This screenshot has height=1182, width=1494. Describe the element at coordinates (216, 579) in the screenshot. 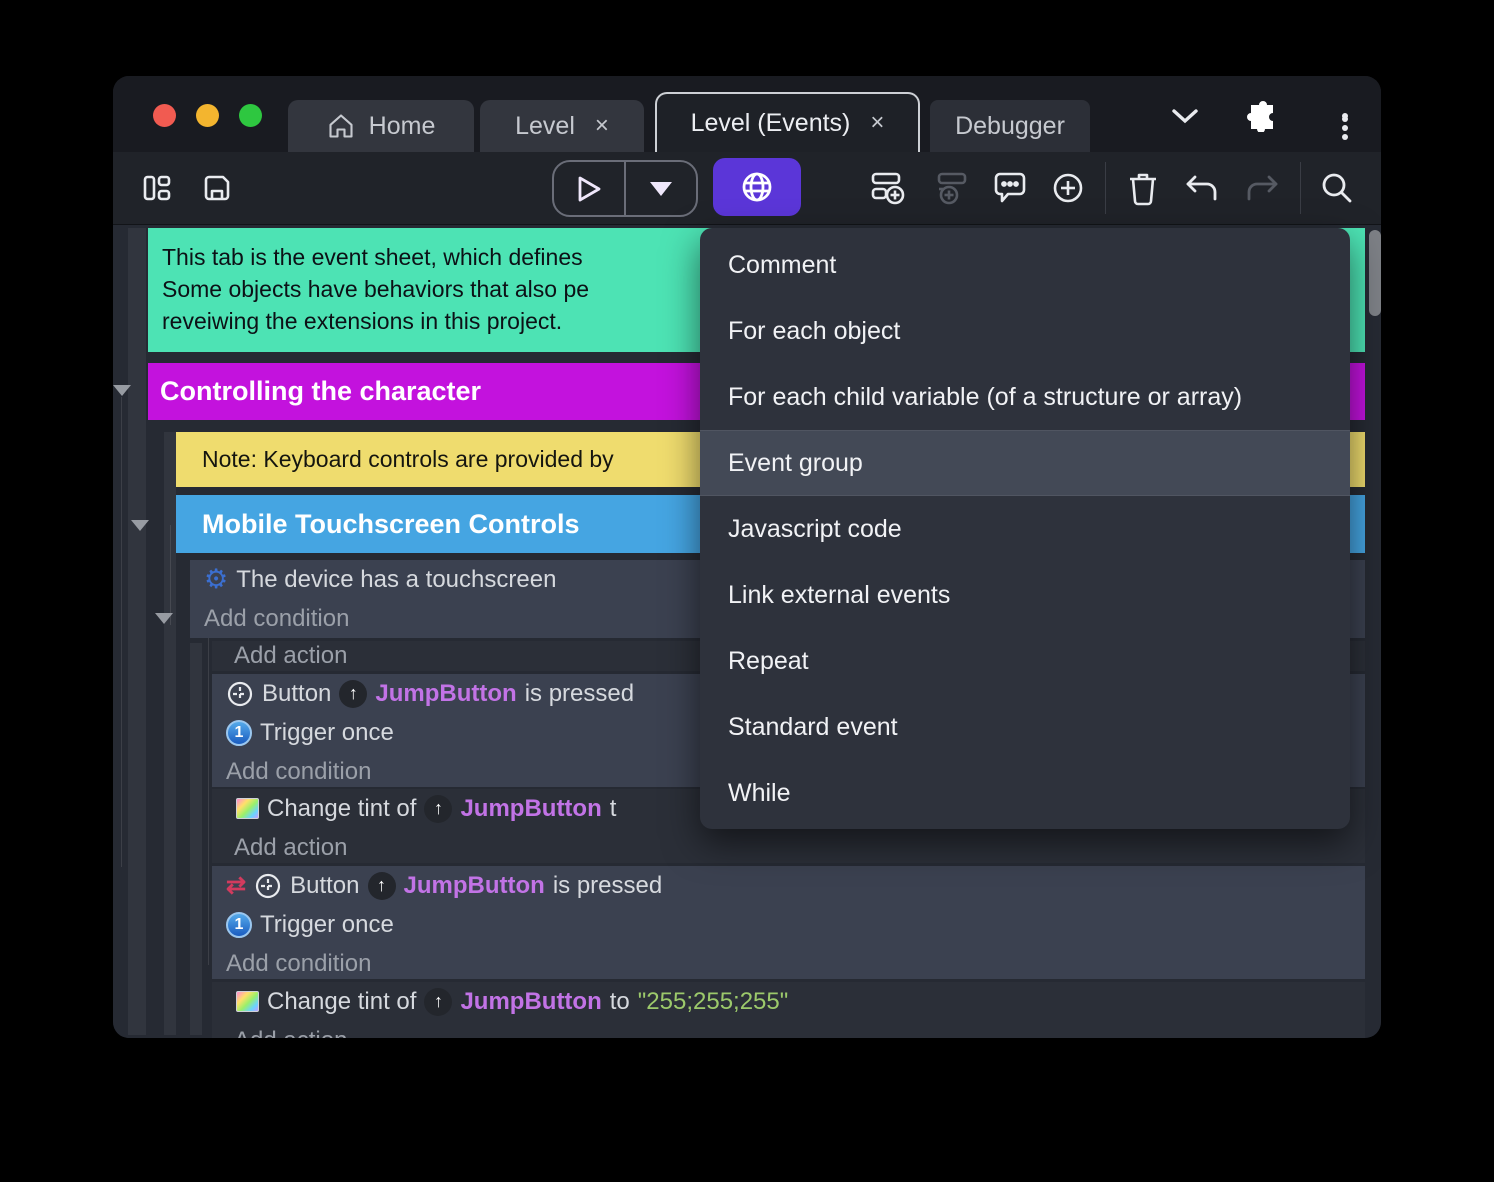

I see `touch-plugin-gear-icon: ⚙` at that location.